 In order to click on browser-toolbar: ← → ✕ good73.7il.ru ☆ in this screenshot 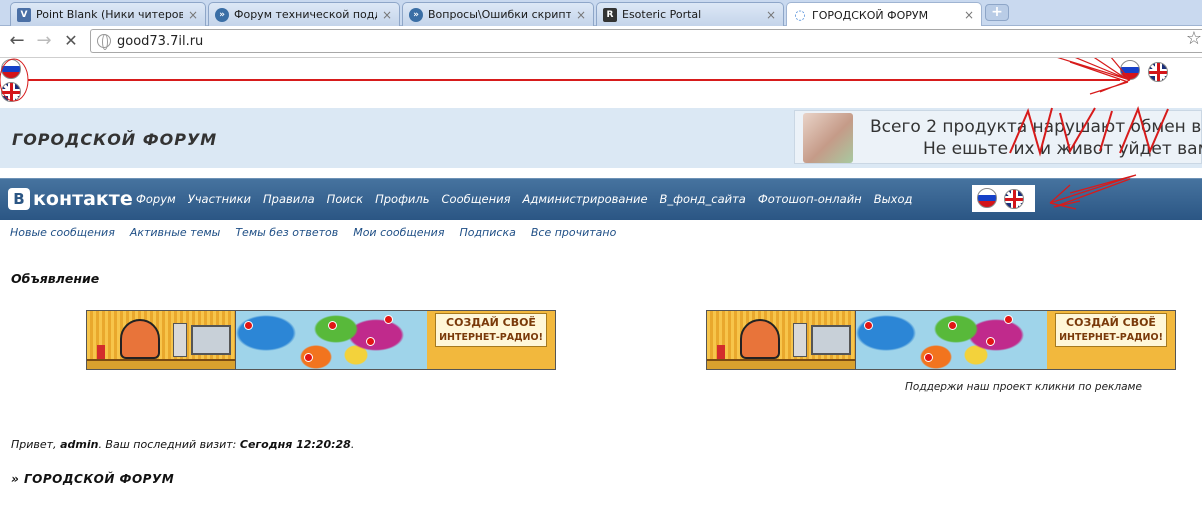, I will do `click(601, 42)`.